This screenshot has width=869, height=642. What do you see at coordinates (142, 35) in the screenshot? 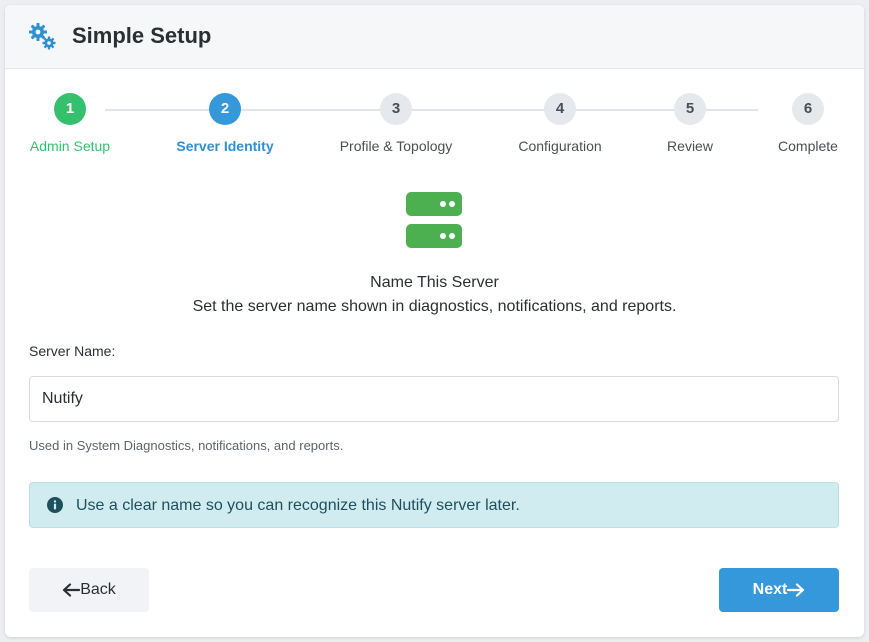
I see `page-title: Simple Setup` at bounding box center [142, 35].